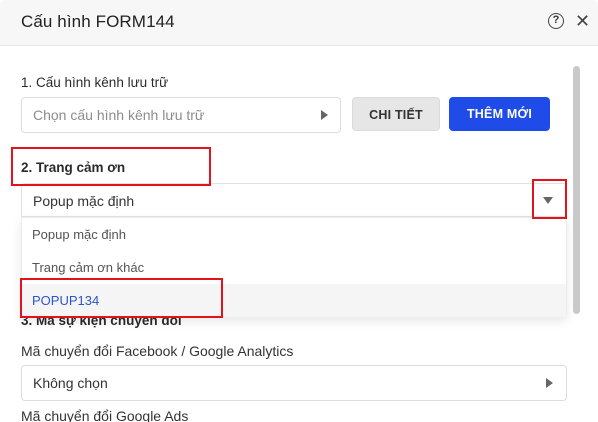  I want to click on thank-you-page-select: Popup mặc định, so click(294, 200).